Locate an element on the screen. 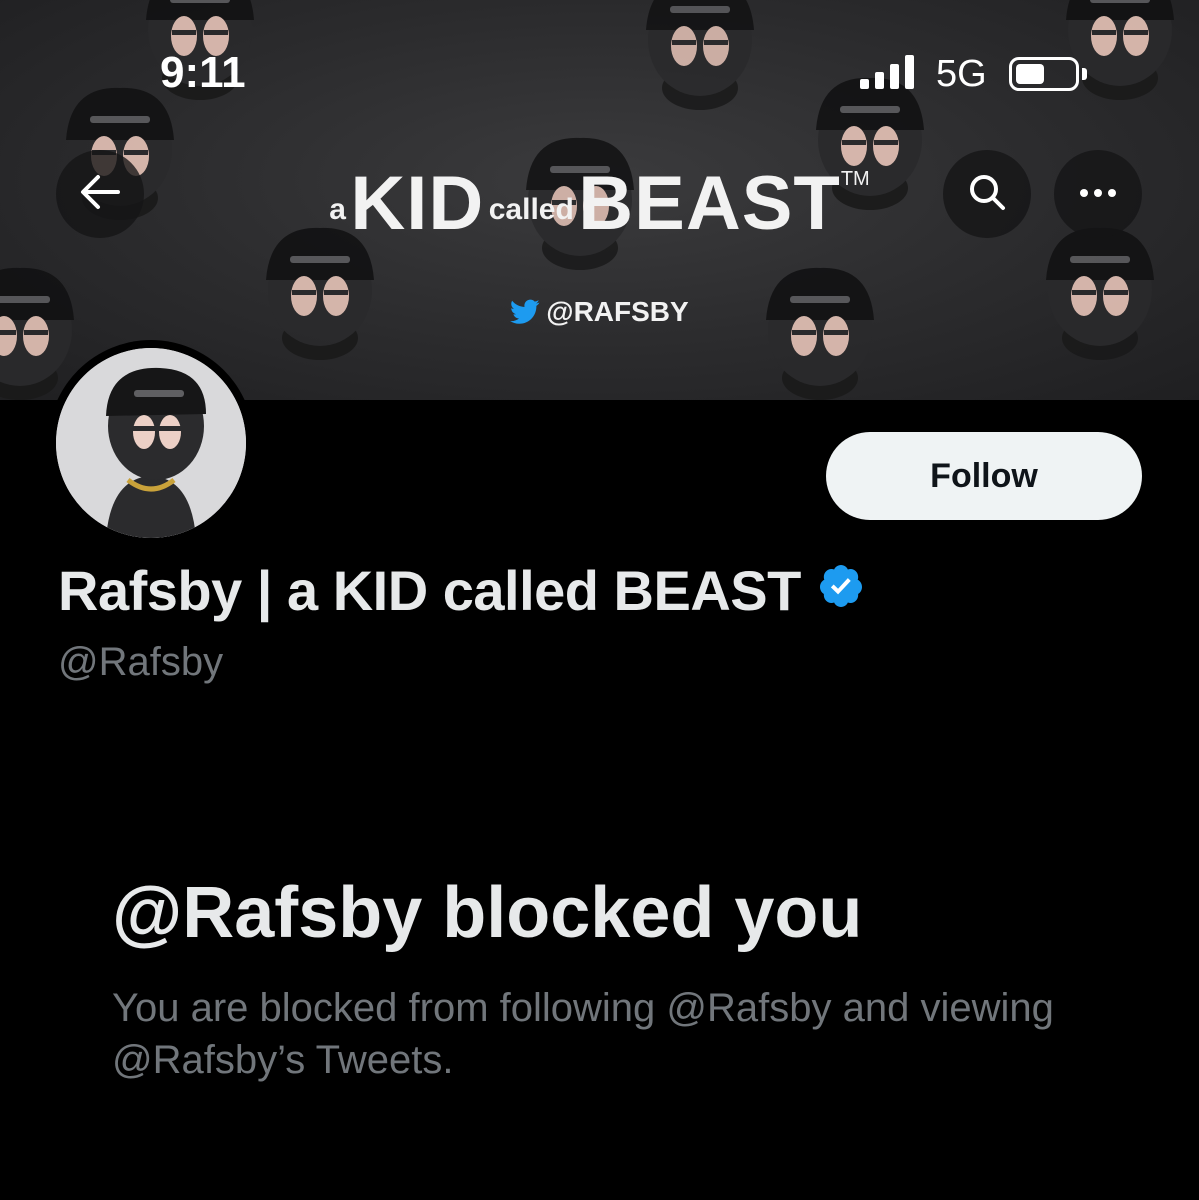  profile-display-name: Rafsby | a KID called BEAST is located at coordinates (461, 590).